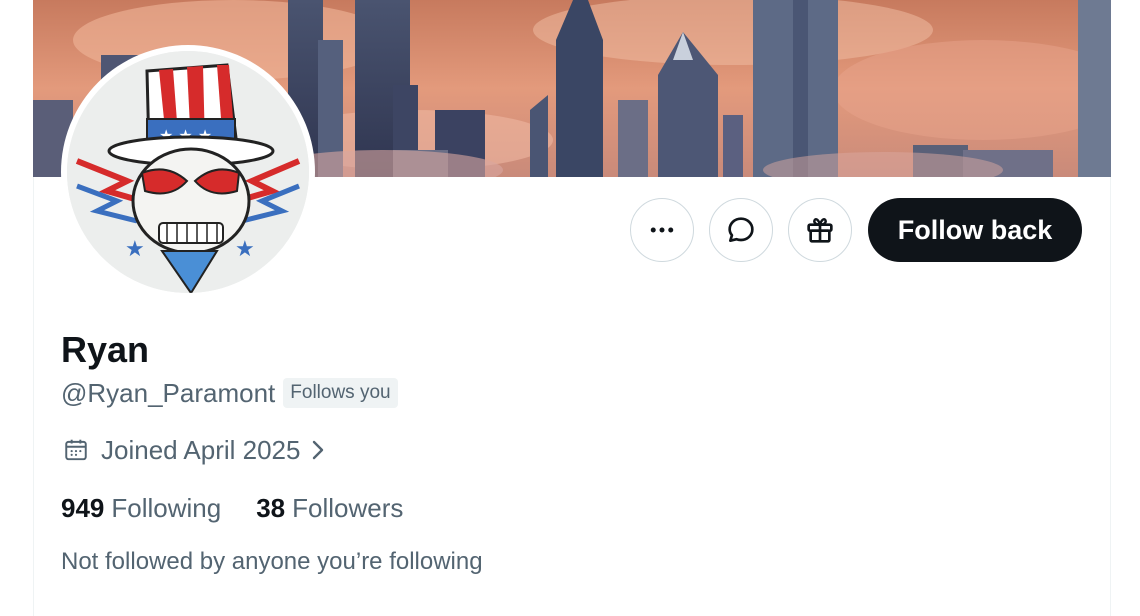 The width and height of the screenshot is (1140, 616). I want to click on chat-bubble-icon, so click(741, 229).